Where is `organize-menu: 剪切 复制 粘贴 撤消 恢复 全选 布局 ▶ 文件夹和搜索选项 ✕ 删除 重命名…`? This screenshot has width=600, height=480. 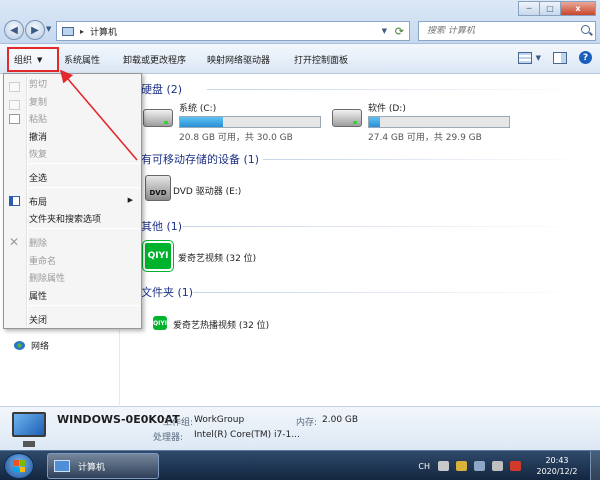
organize-menu: 剪切 复制 粘贴 撤消 恢复 全选 布局 ▶ 文件夹和搜索选项 ✕ 删除 重命名… is located at coordinates (72, 201).